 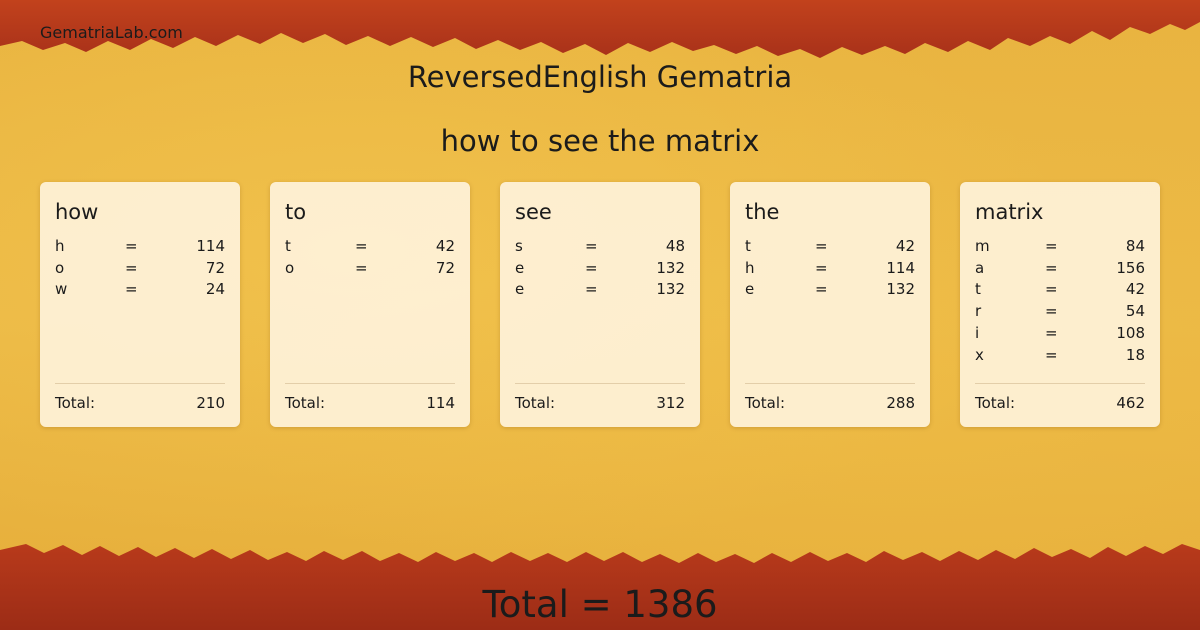 What do you see at coordinates (1060, 397) in the screenshot?
I see `word-total-row: Total: 462` at bounding box center [1060, 397].